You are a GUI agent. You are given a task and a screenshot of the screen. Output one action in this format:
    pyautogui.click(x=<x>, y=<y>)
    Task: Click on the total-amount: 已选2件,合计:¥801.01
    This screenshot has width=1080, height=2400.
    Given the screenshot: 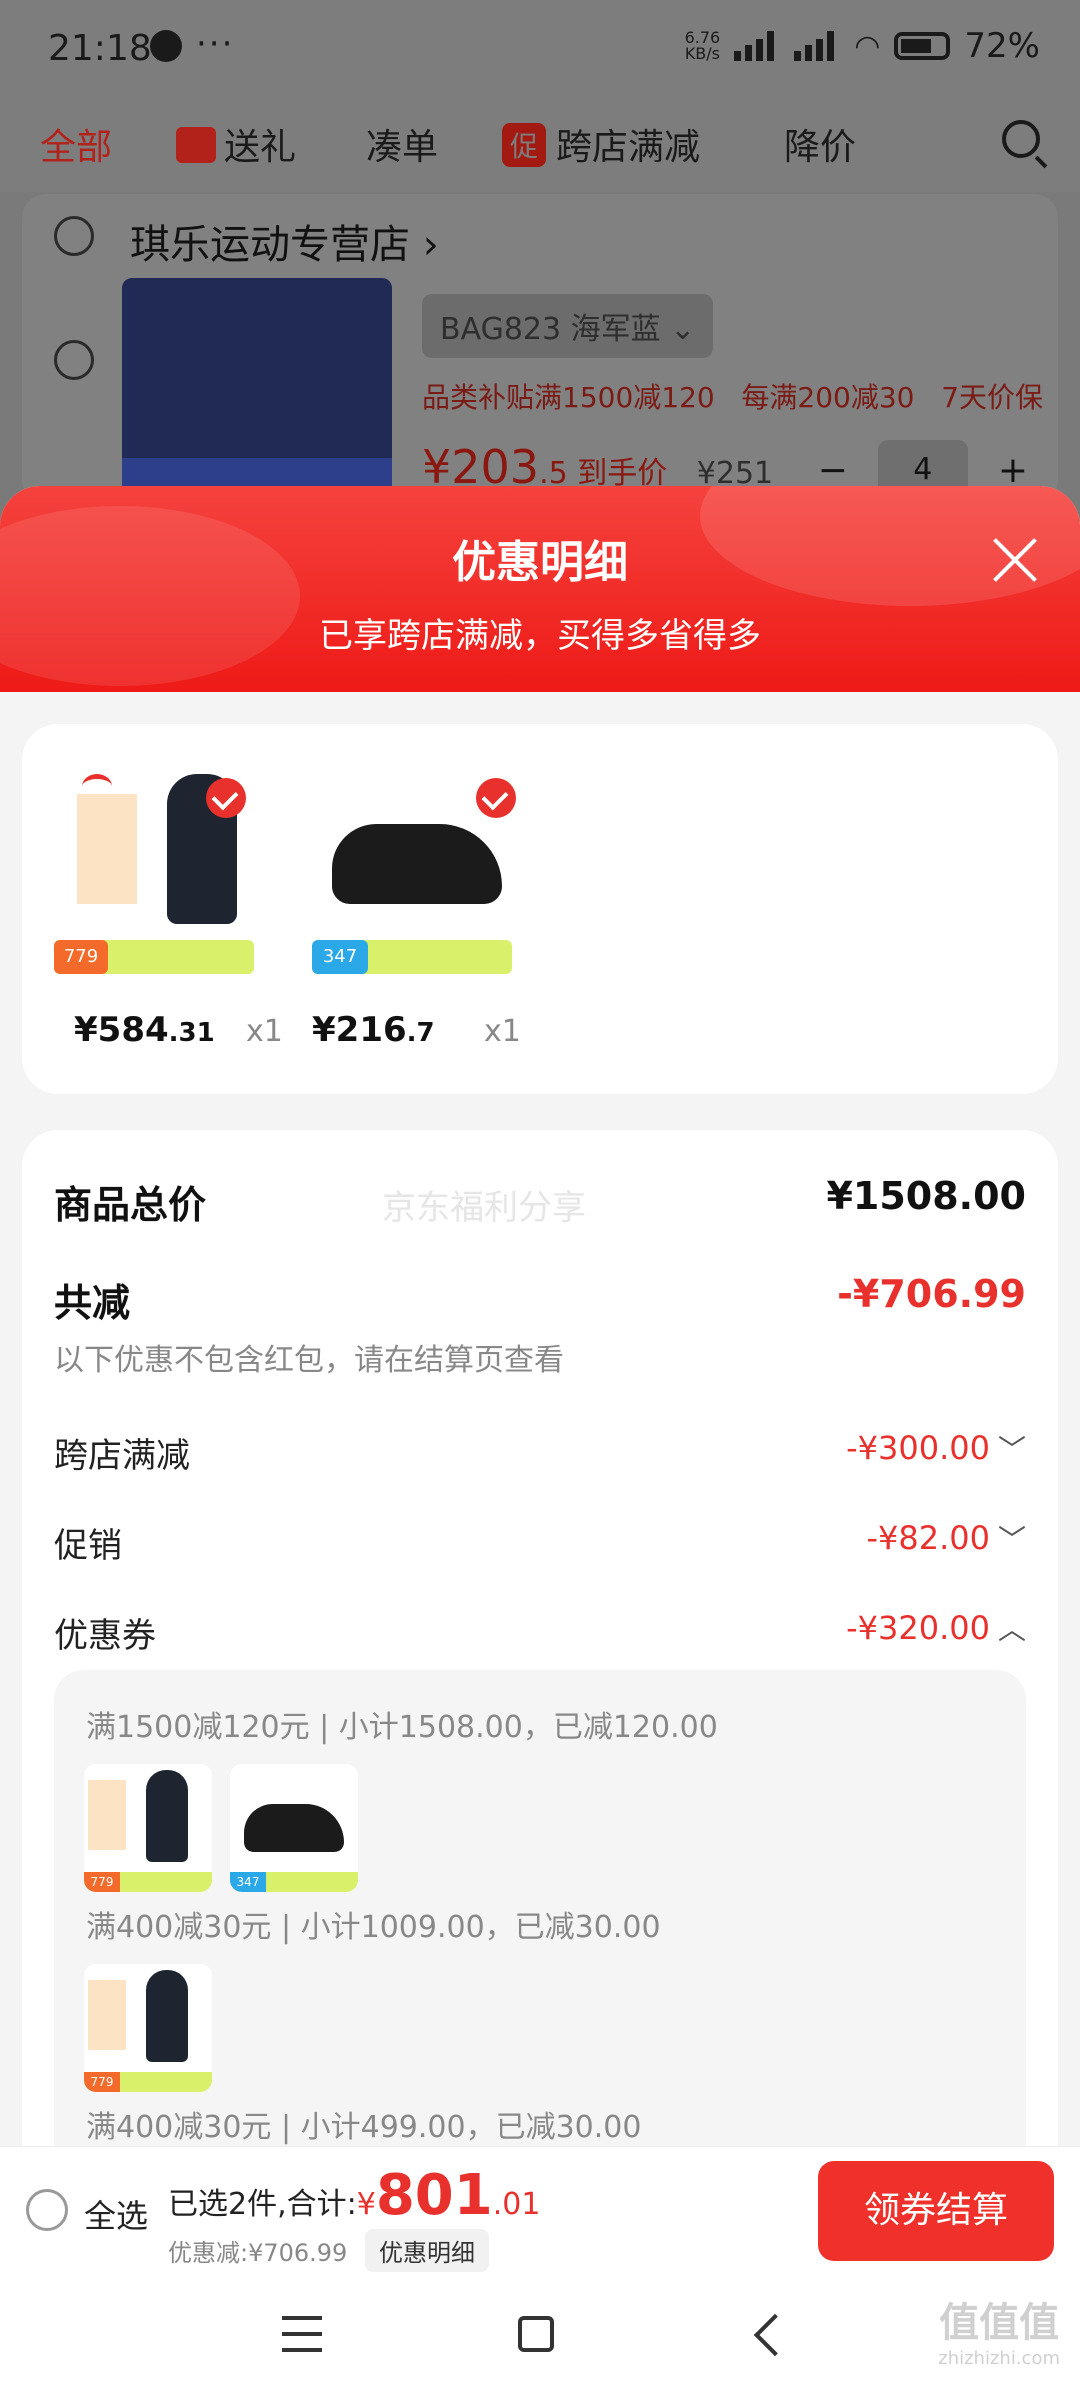 What is the action you would take?
    pyautogui.click(x=354, y=2195)
    